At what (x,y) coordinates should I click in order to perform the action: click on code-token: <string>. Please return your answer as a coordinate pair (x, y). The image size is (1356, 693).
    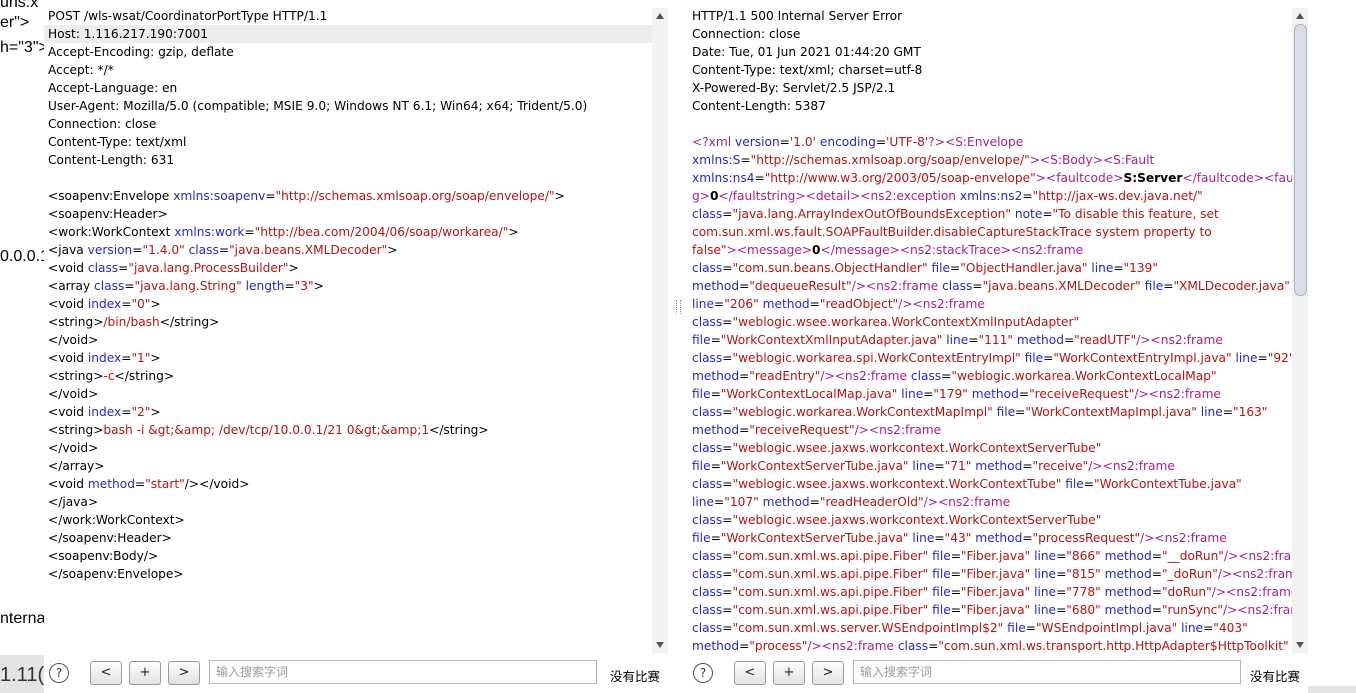
    Looking at the image, I should click on (76, 376).